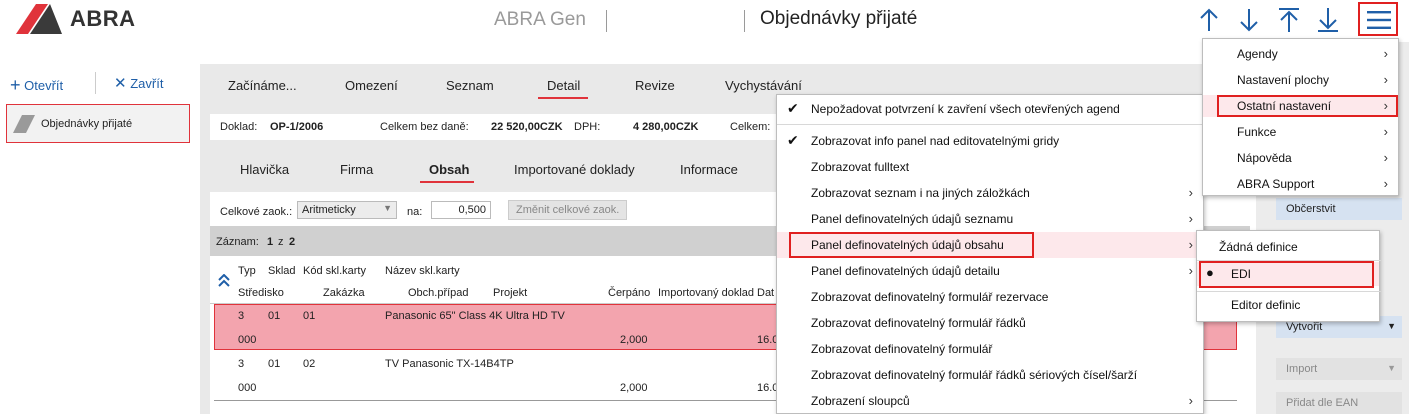  I want to click on col-cerpano: Čerpáno, so click(629, 293).